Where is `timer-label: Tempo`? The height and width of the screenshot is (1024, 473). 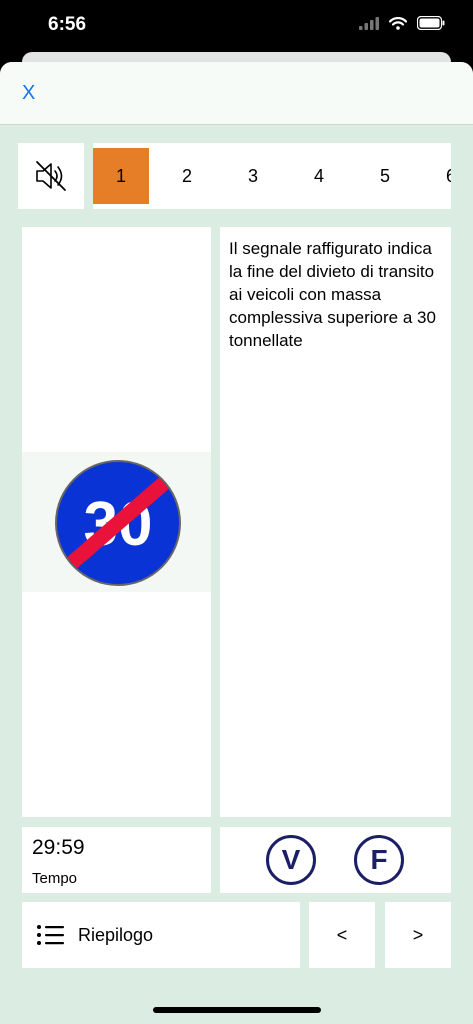 timer-label: Tempo is located at coordinates (55, 878).